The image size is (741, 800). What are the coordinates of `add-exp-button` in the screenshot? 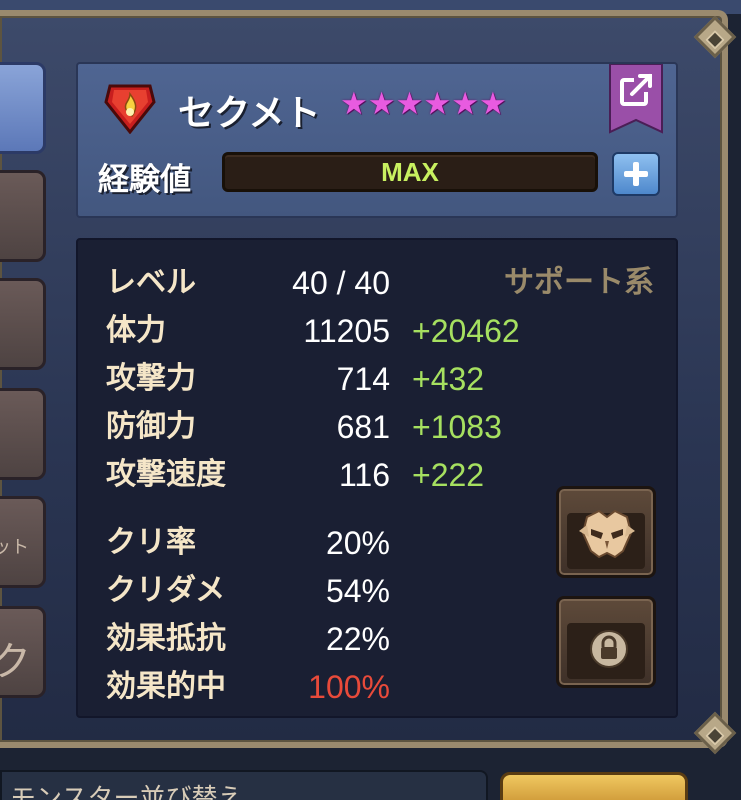 It's located at (636, 174).